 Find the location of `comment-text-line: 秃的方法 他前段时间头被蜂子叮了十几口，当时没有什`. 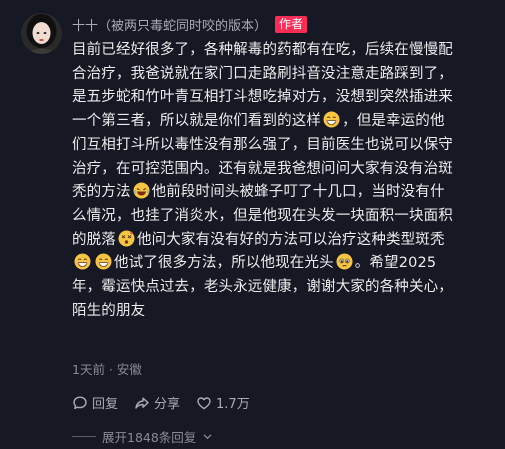

comment-text-line: 秃的方法 他前段时间头被蜂子叮了十几口，当时没有什 is located at coordinates (286, 193).